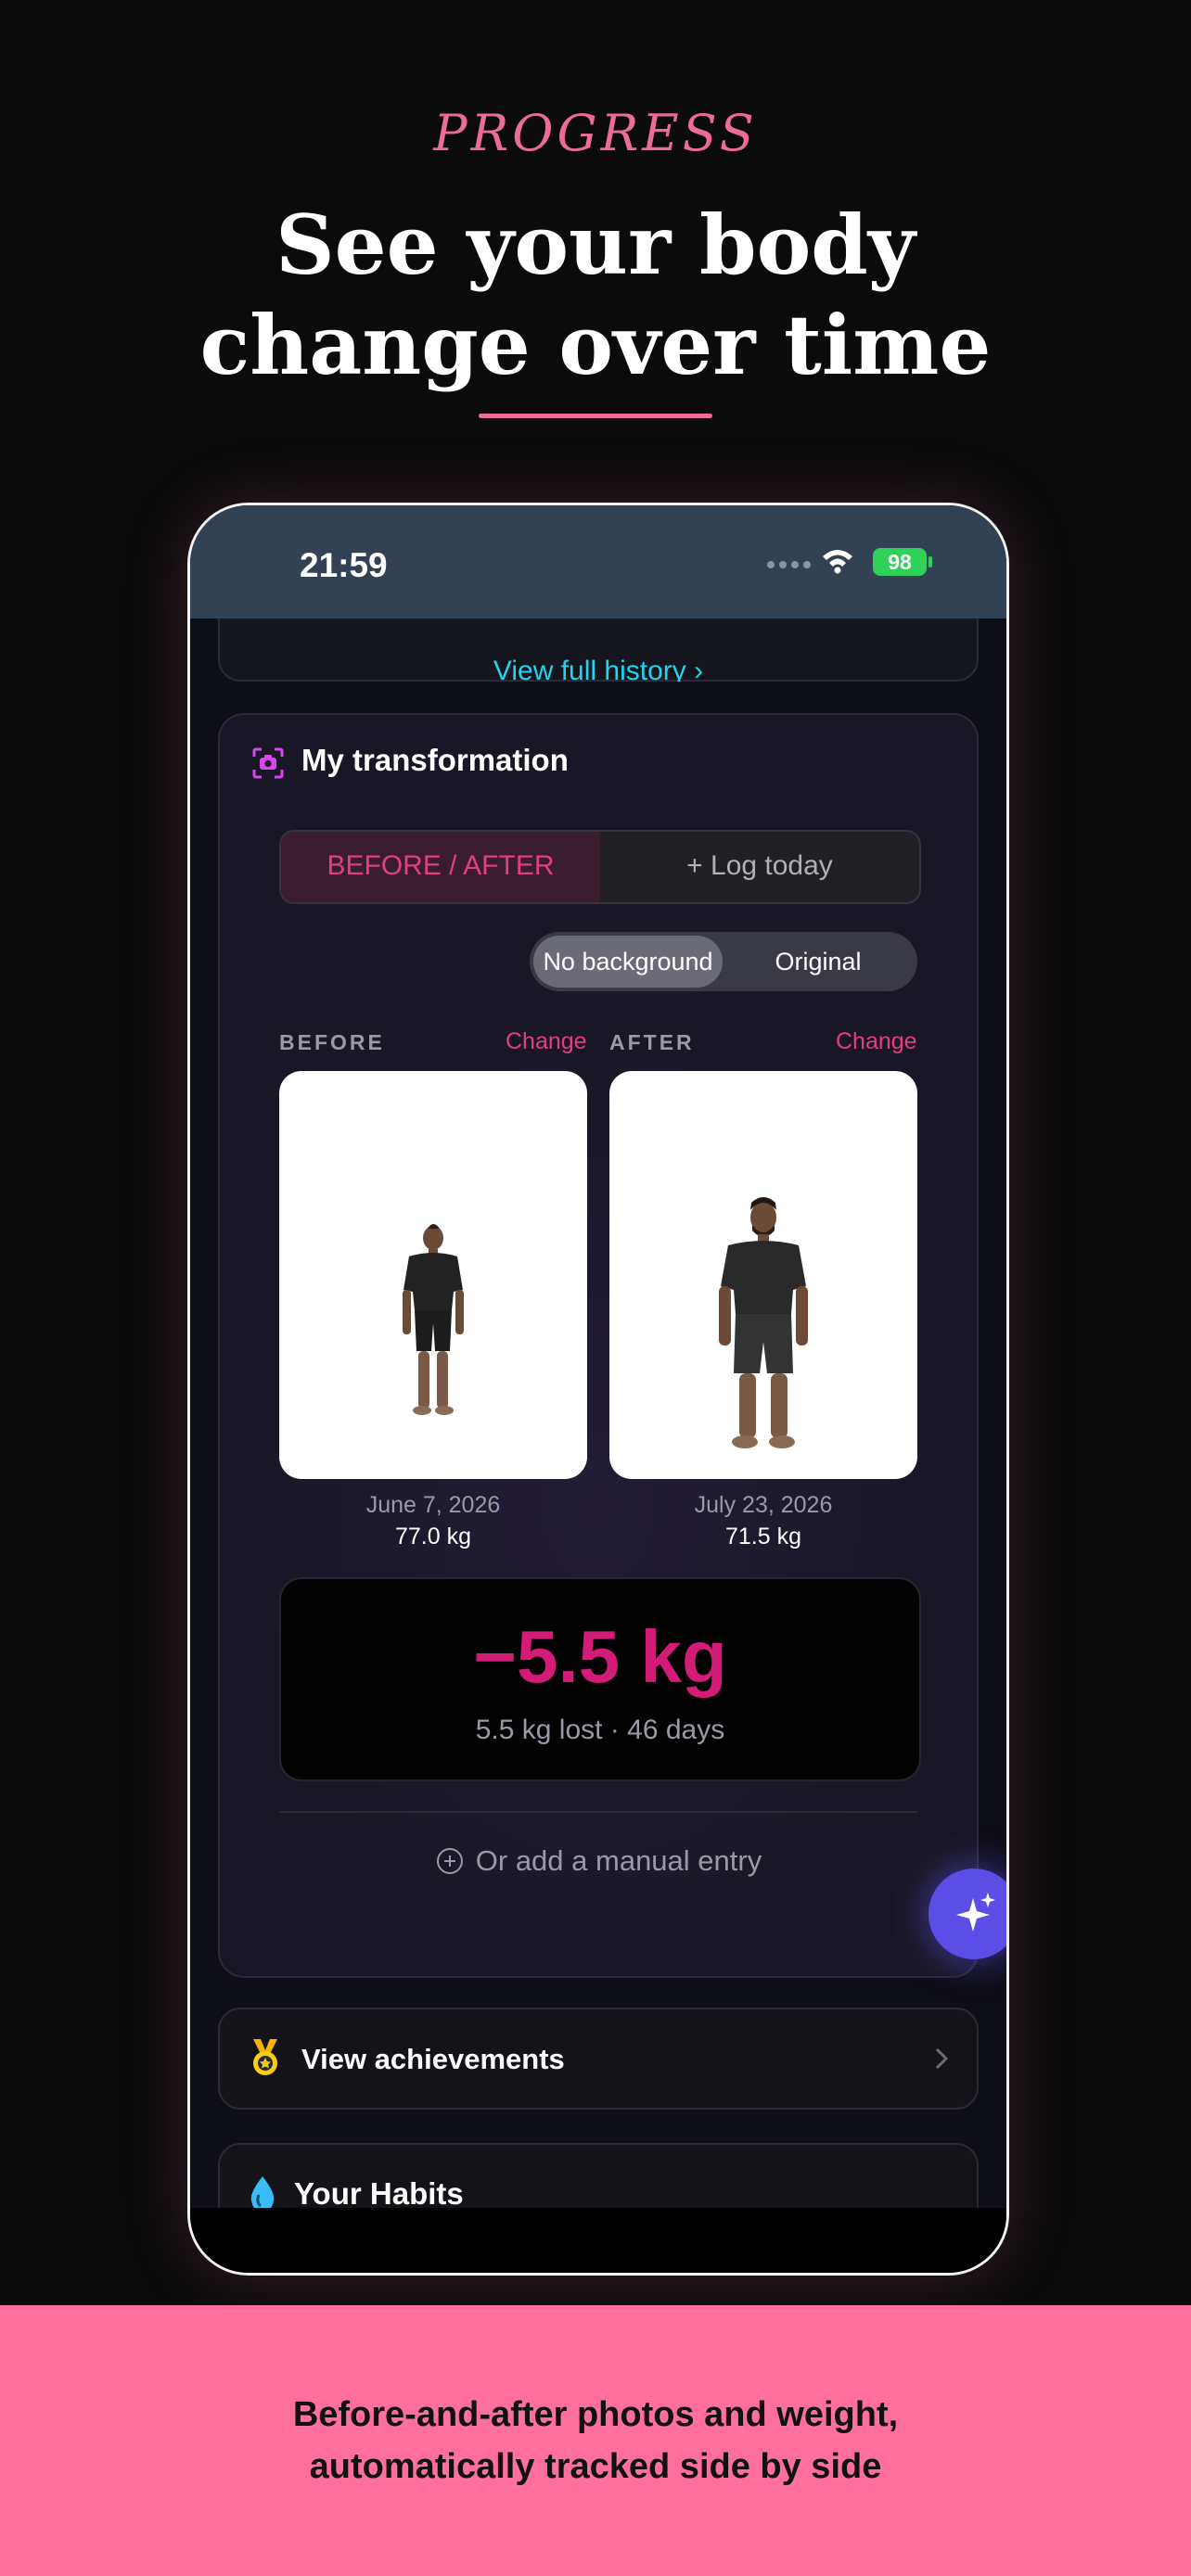 This screenshot has height=2576, width=1191. I want to click on after-person-figure, so click(764, 1323).